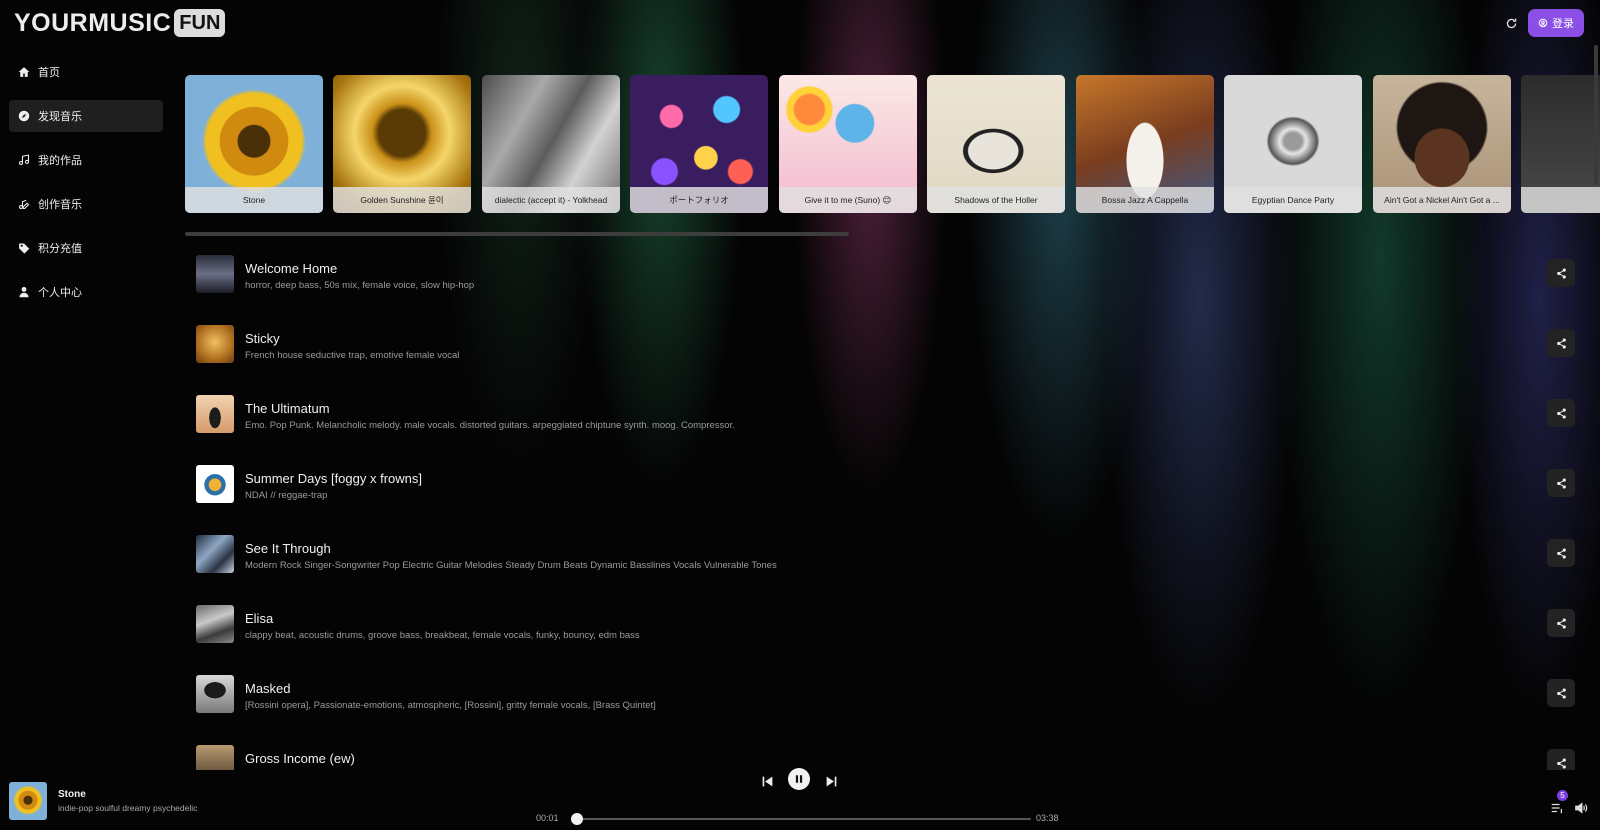 This screenshot has width=1600, height=830. I want to click on sidebar-item-label: 发现音乐, so click(60, 117).